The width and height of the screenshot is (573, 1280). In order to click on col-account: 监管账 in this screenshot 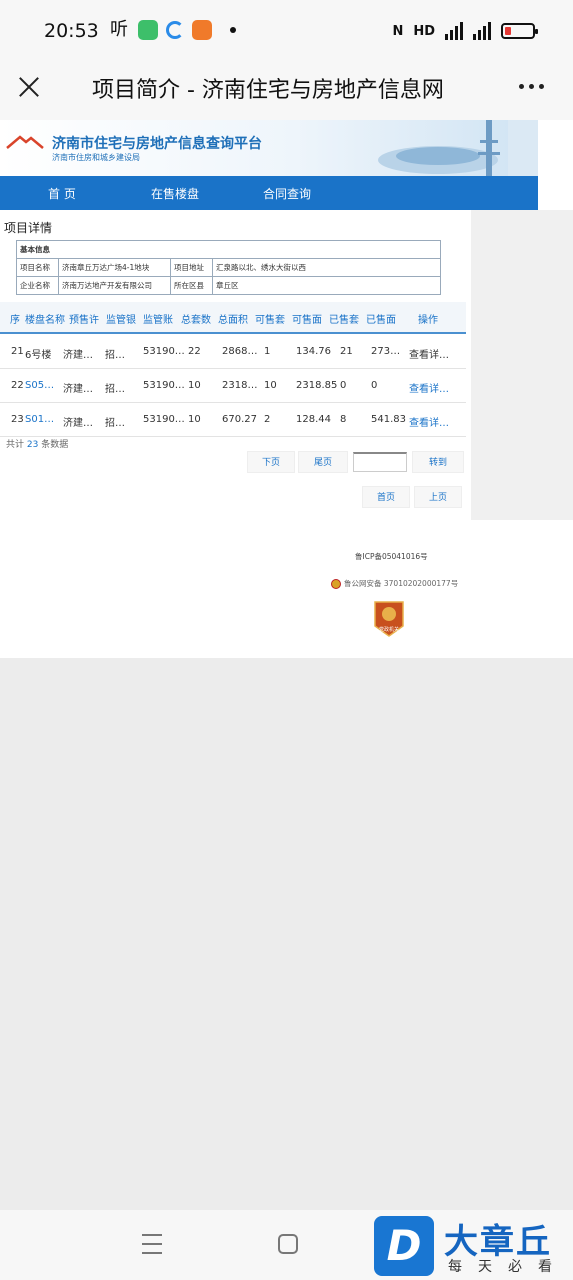, I will do `click(158, 320)`.